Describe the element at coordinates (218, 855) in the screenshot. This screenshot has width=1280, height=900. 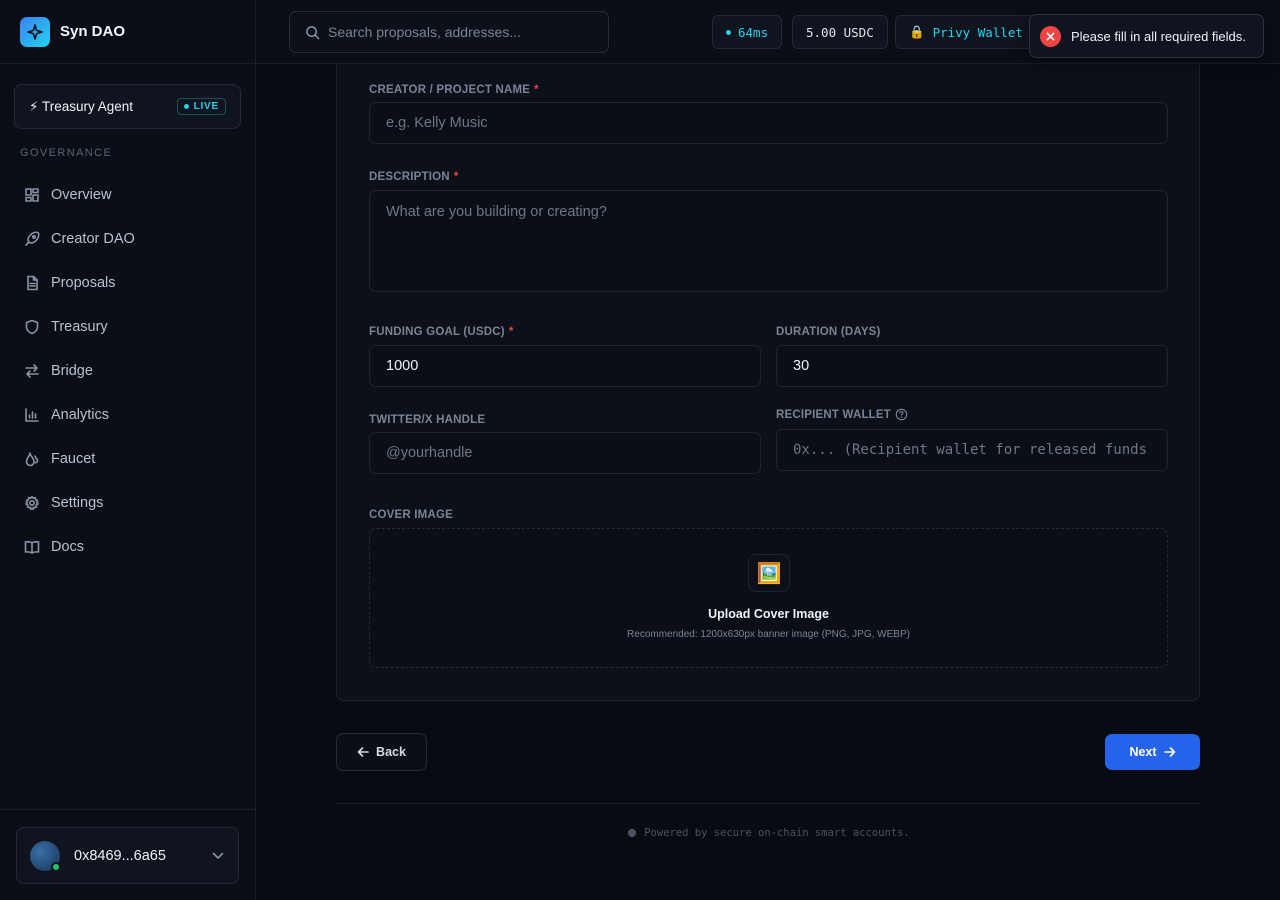
I see `chevron-down-icon` at that location.